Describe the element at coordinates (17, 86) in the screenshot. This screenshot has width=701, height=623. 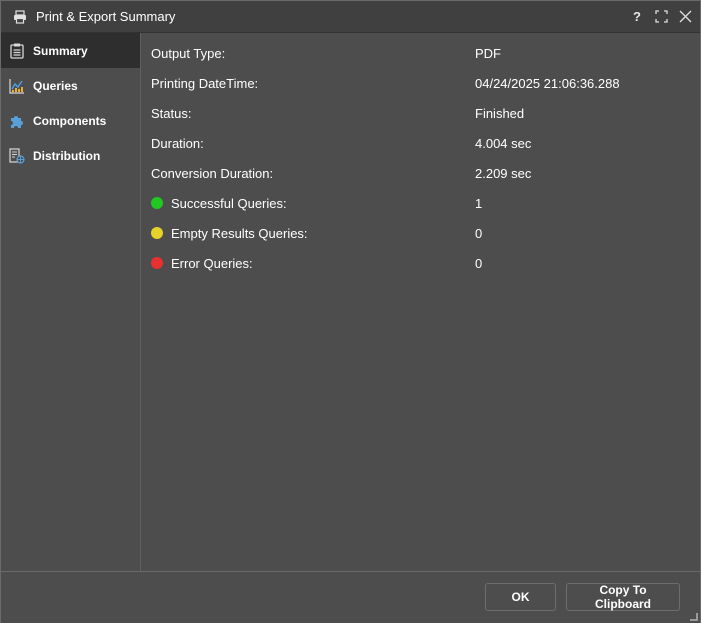
I see `chart-icon` at that location.